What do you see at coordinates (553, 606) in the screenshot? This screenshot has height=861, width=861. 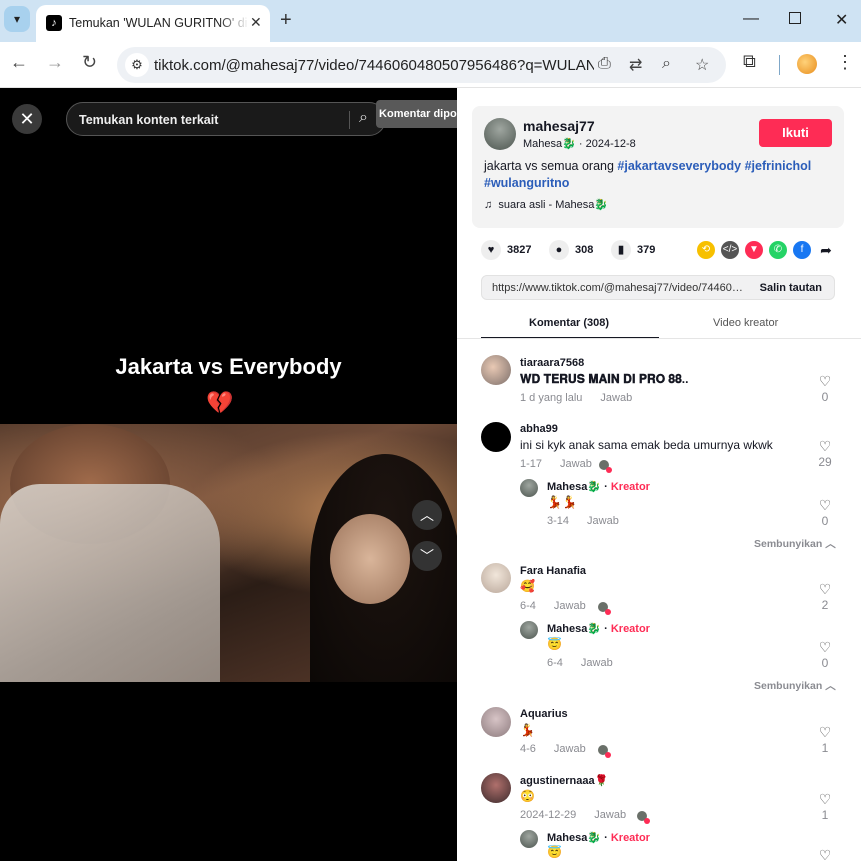 I see `comment-meta: 6-4 Jawab` at bounding box center [553, 606].